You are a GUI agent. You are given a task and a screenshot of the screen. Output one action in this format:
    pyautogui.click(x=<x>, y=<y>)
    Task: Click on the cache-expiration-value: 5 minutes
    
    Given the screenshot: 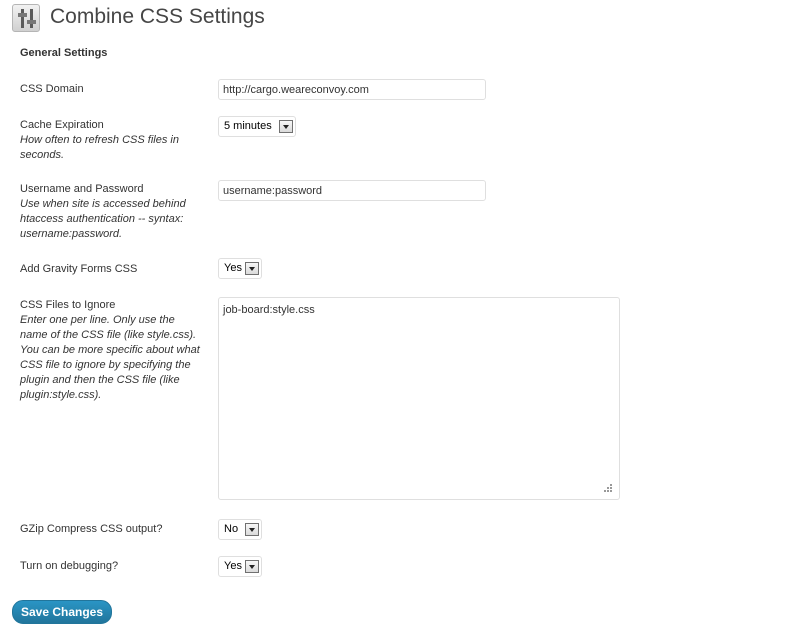 What is the action you would take?
    pyautogui.click(x=248, y=126)
    